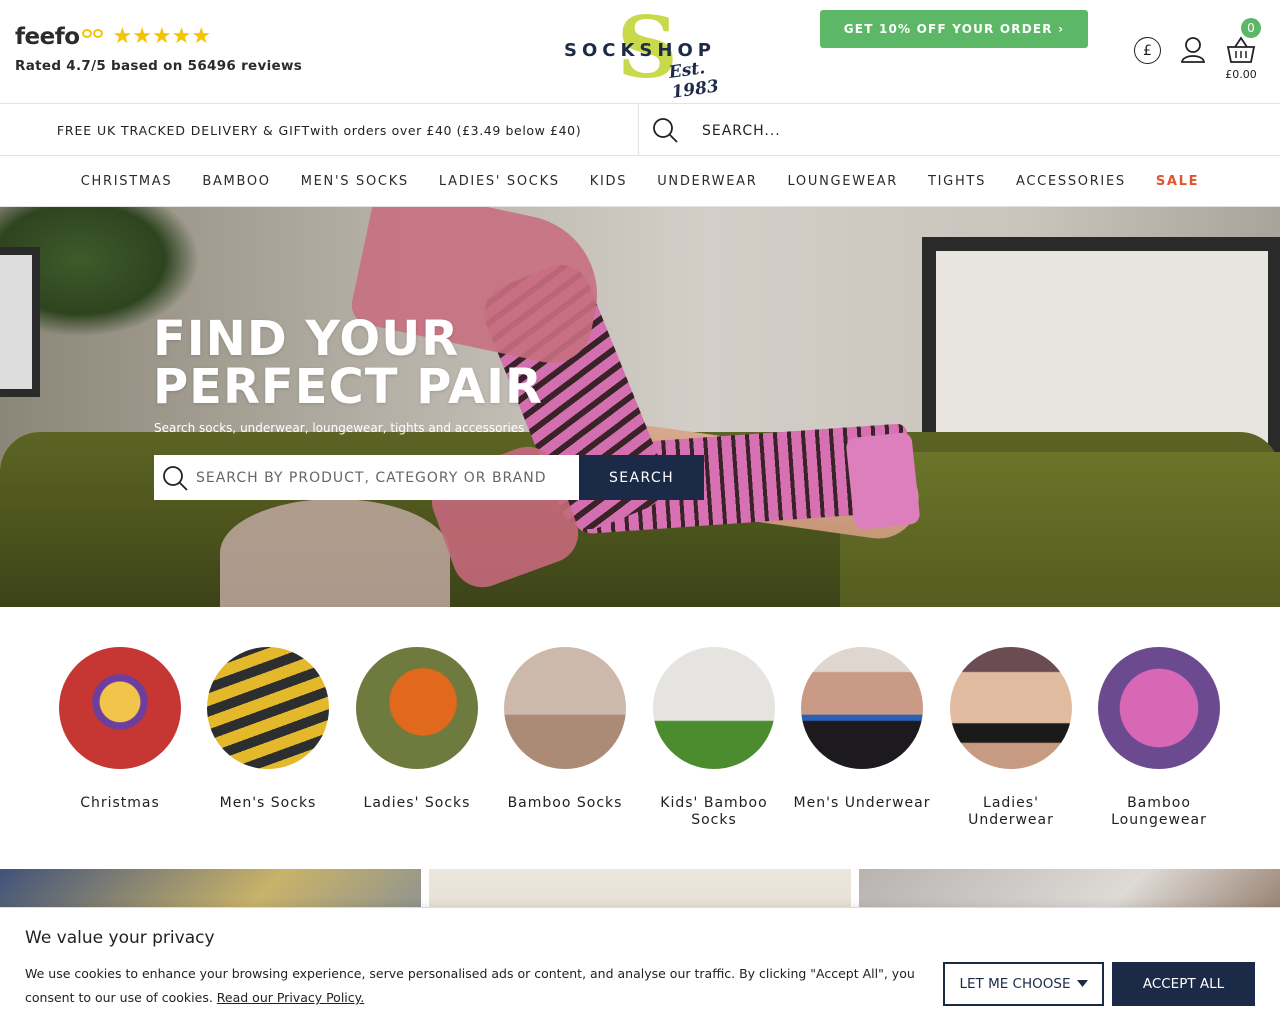  I want to click on let-me-choose-button: LET ME CHOOSE, so click(1023, 984).